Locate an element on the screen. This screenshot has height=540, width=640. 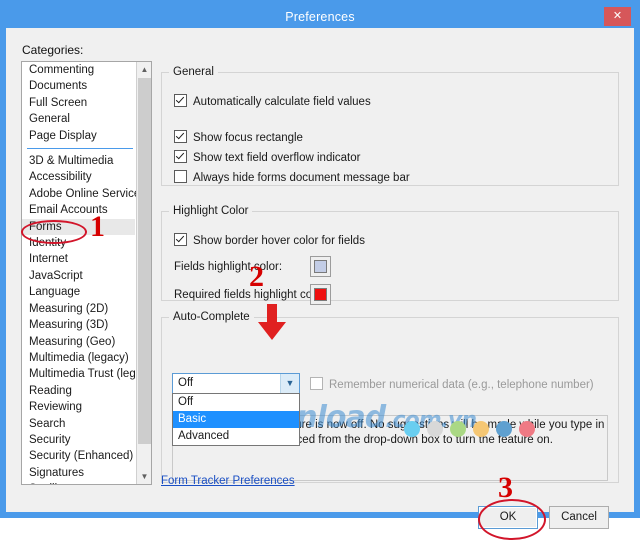
sidebar-item-label: 3D & Multimedia is located at coordinates (71, 161).